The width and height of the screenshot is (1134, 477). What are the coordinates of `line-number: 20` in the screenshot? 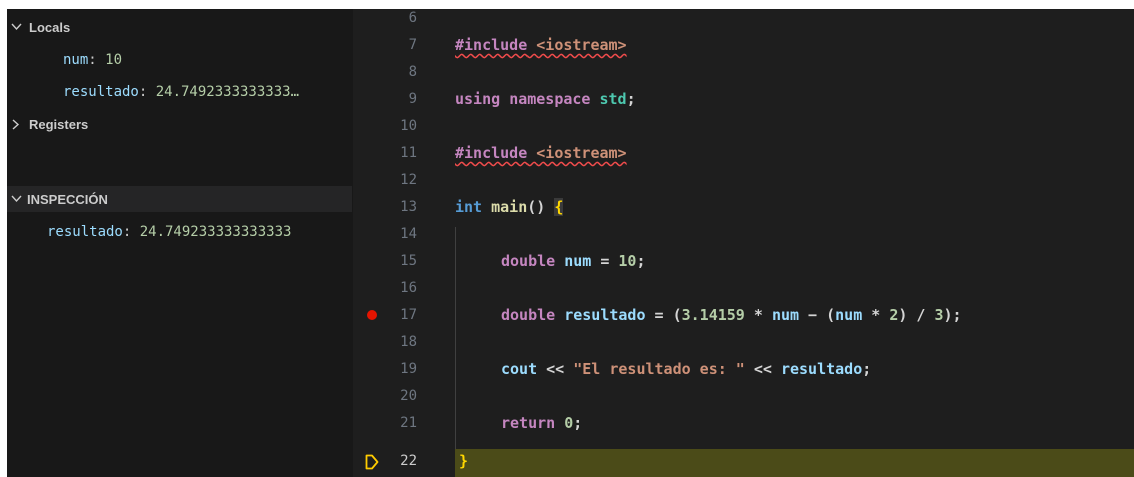 It's located at (408, 396).